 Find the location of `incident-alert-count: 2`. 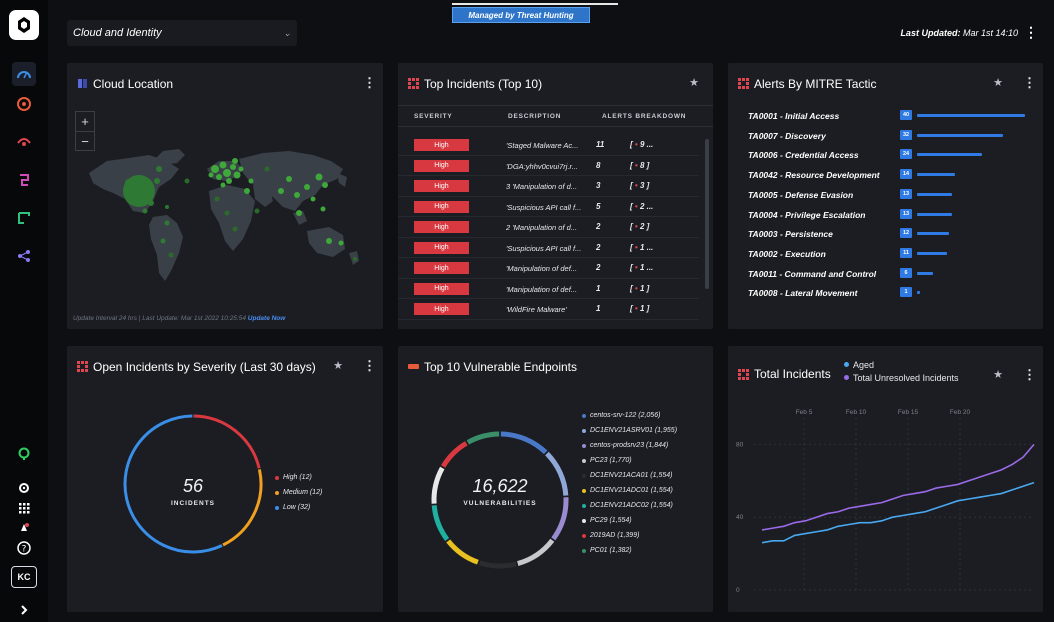

incident-alert-count: 2 is located at coordinates (598, 247).